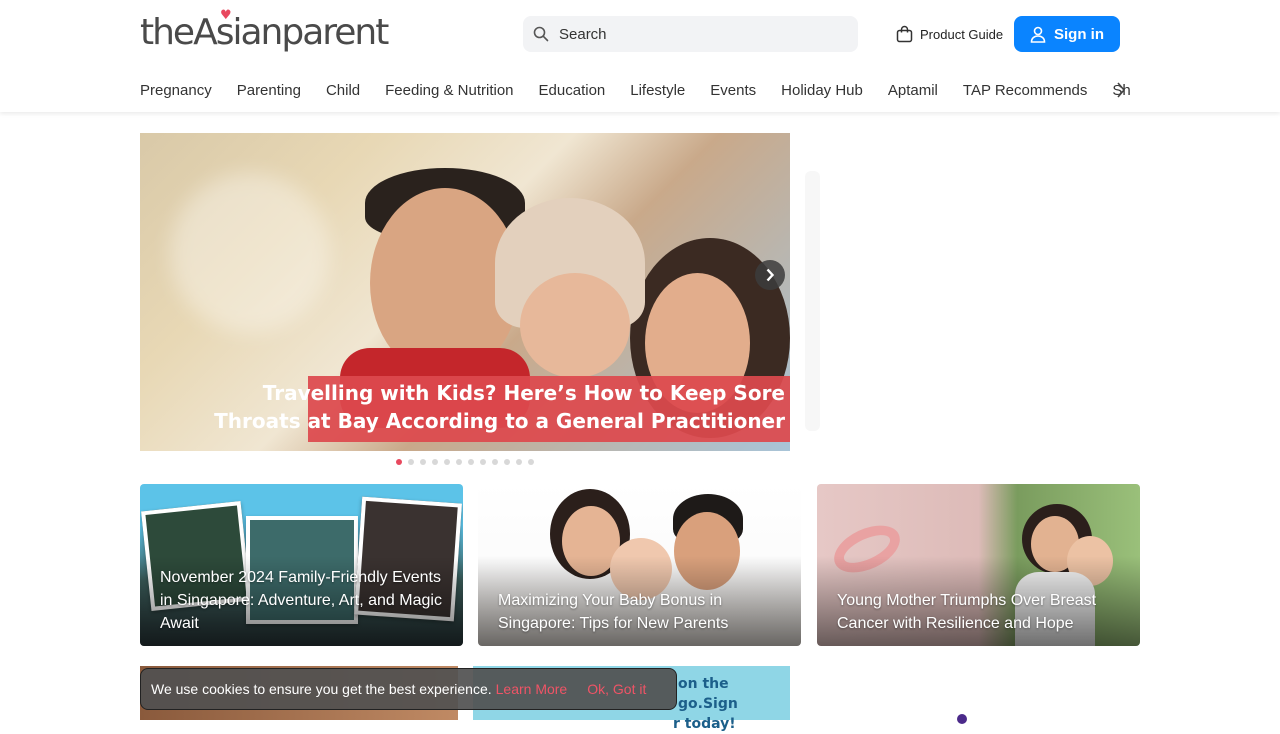  Describe the element at coordinates (541, 34) in the screenshot. I see `search-icon` at that location.